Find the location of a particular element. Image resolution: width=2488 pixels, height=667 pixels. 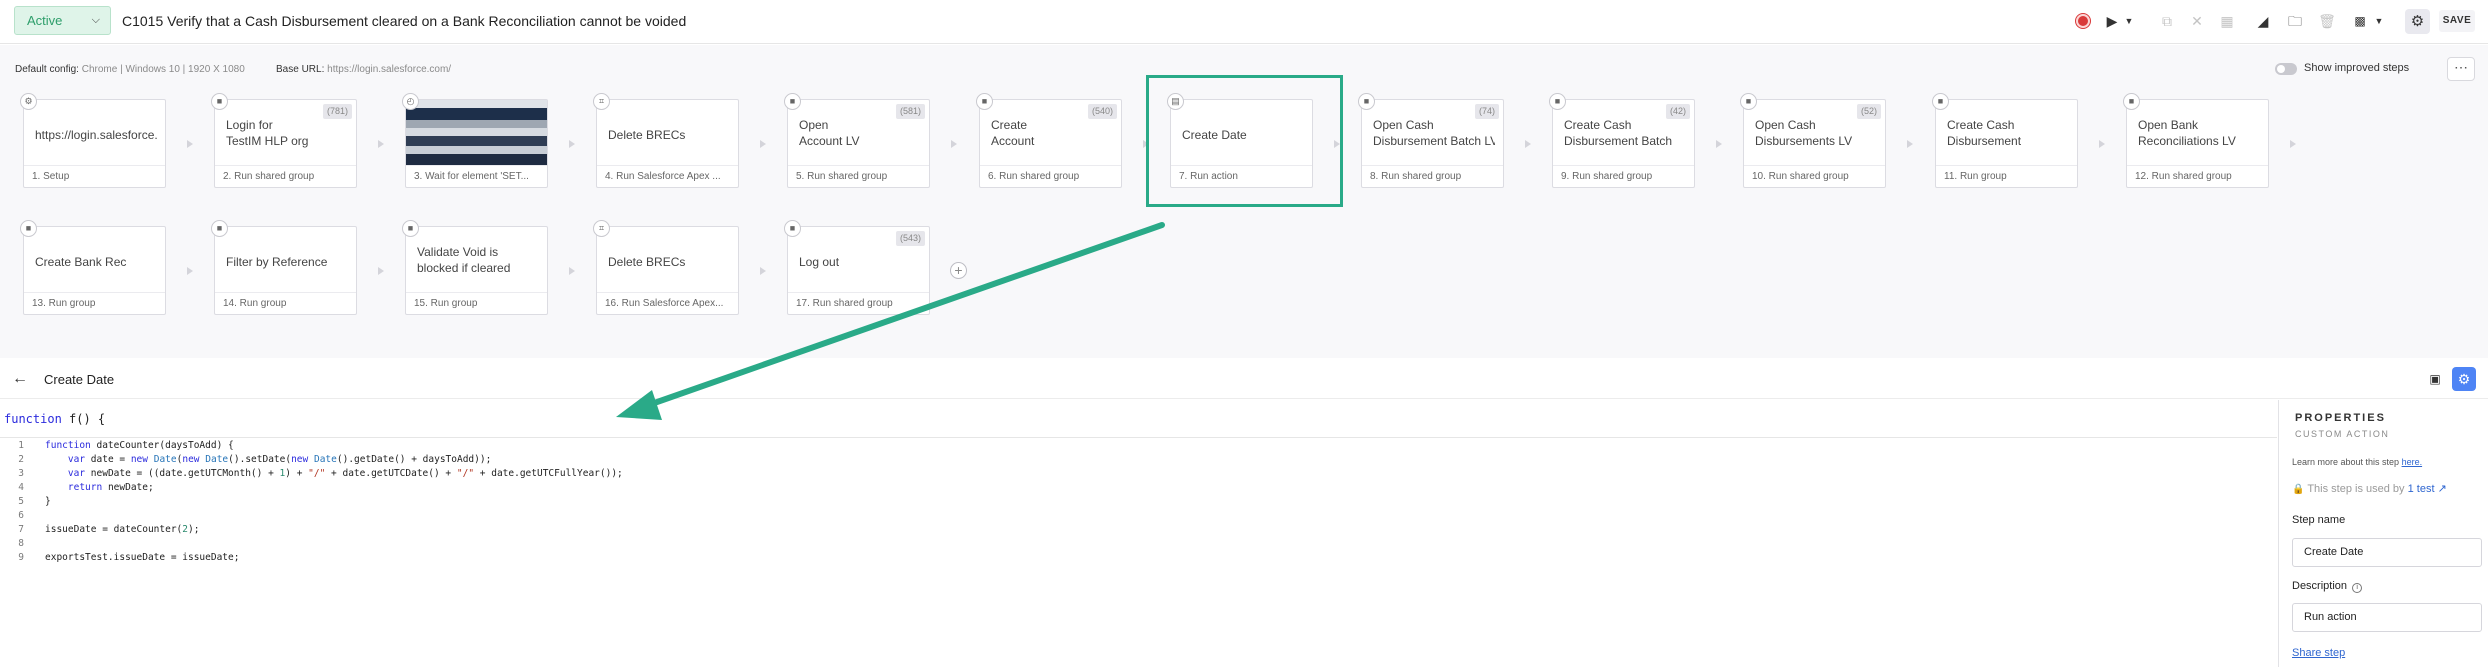

line-number: 4 is located at coordinates (21, 487).